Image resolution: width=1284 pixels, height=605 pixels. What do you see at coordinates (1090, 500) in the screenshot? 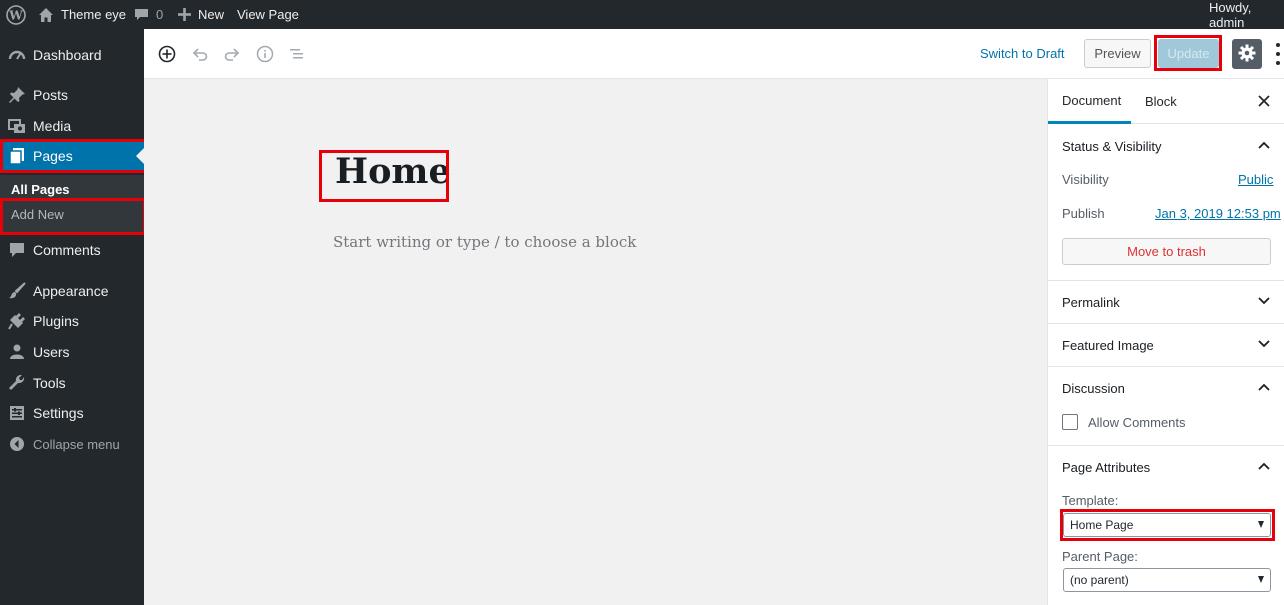
I see `template-label: Template:` at bounding box center [1090, 500].